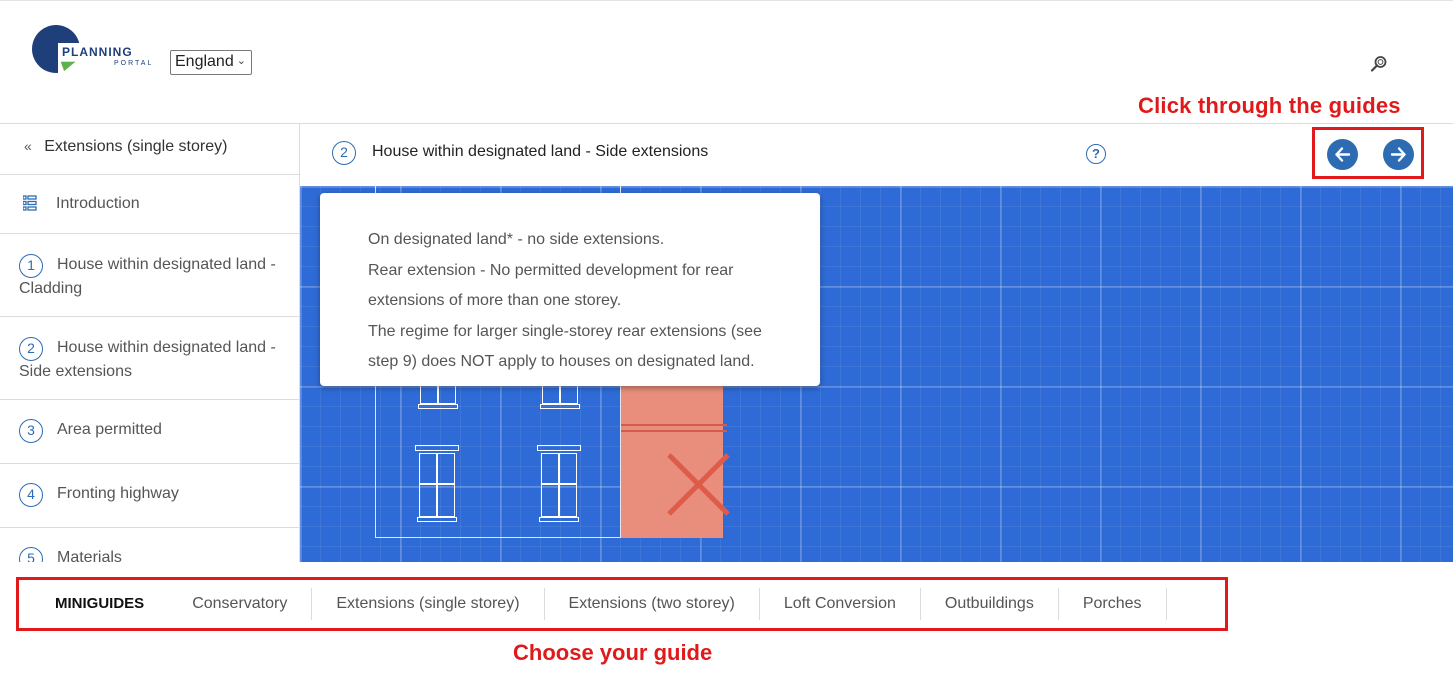 The height and width of the screenshot is (683, 1453). Describe the element at coordinates (31, 554) in the screenshot. I see `step-number-badge: 5` at that location.